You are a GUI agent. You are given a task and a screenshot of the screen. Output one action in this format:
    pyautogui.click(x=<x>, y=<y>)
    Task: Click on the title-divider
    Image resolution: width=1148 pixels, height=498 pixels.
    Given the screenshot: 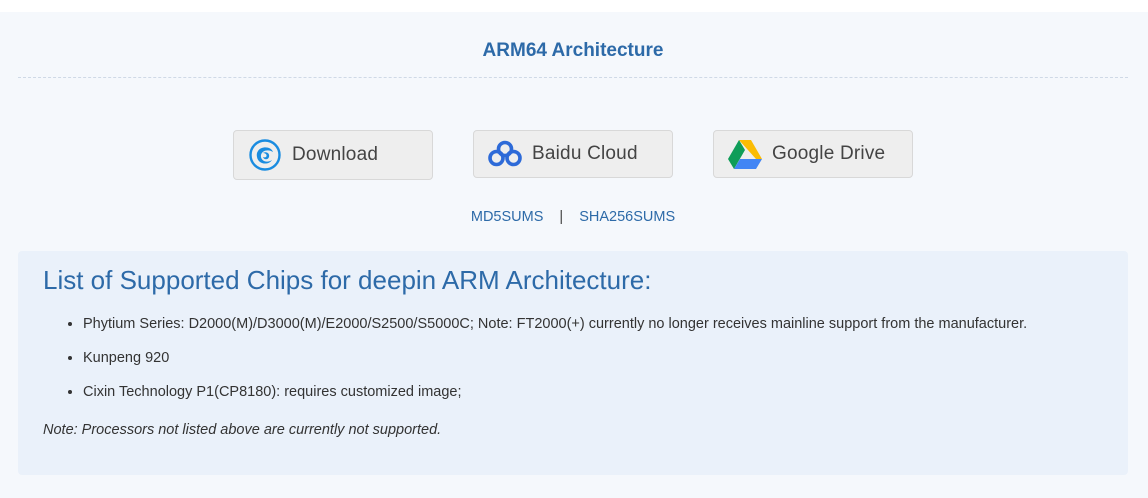 What is the action you would take?
    pyautogui.click(x=573, y=77)
    